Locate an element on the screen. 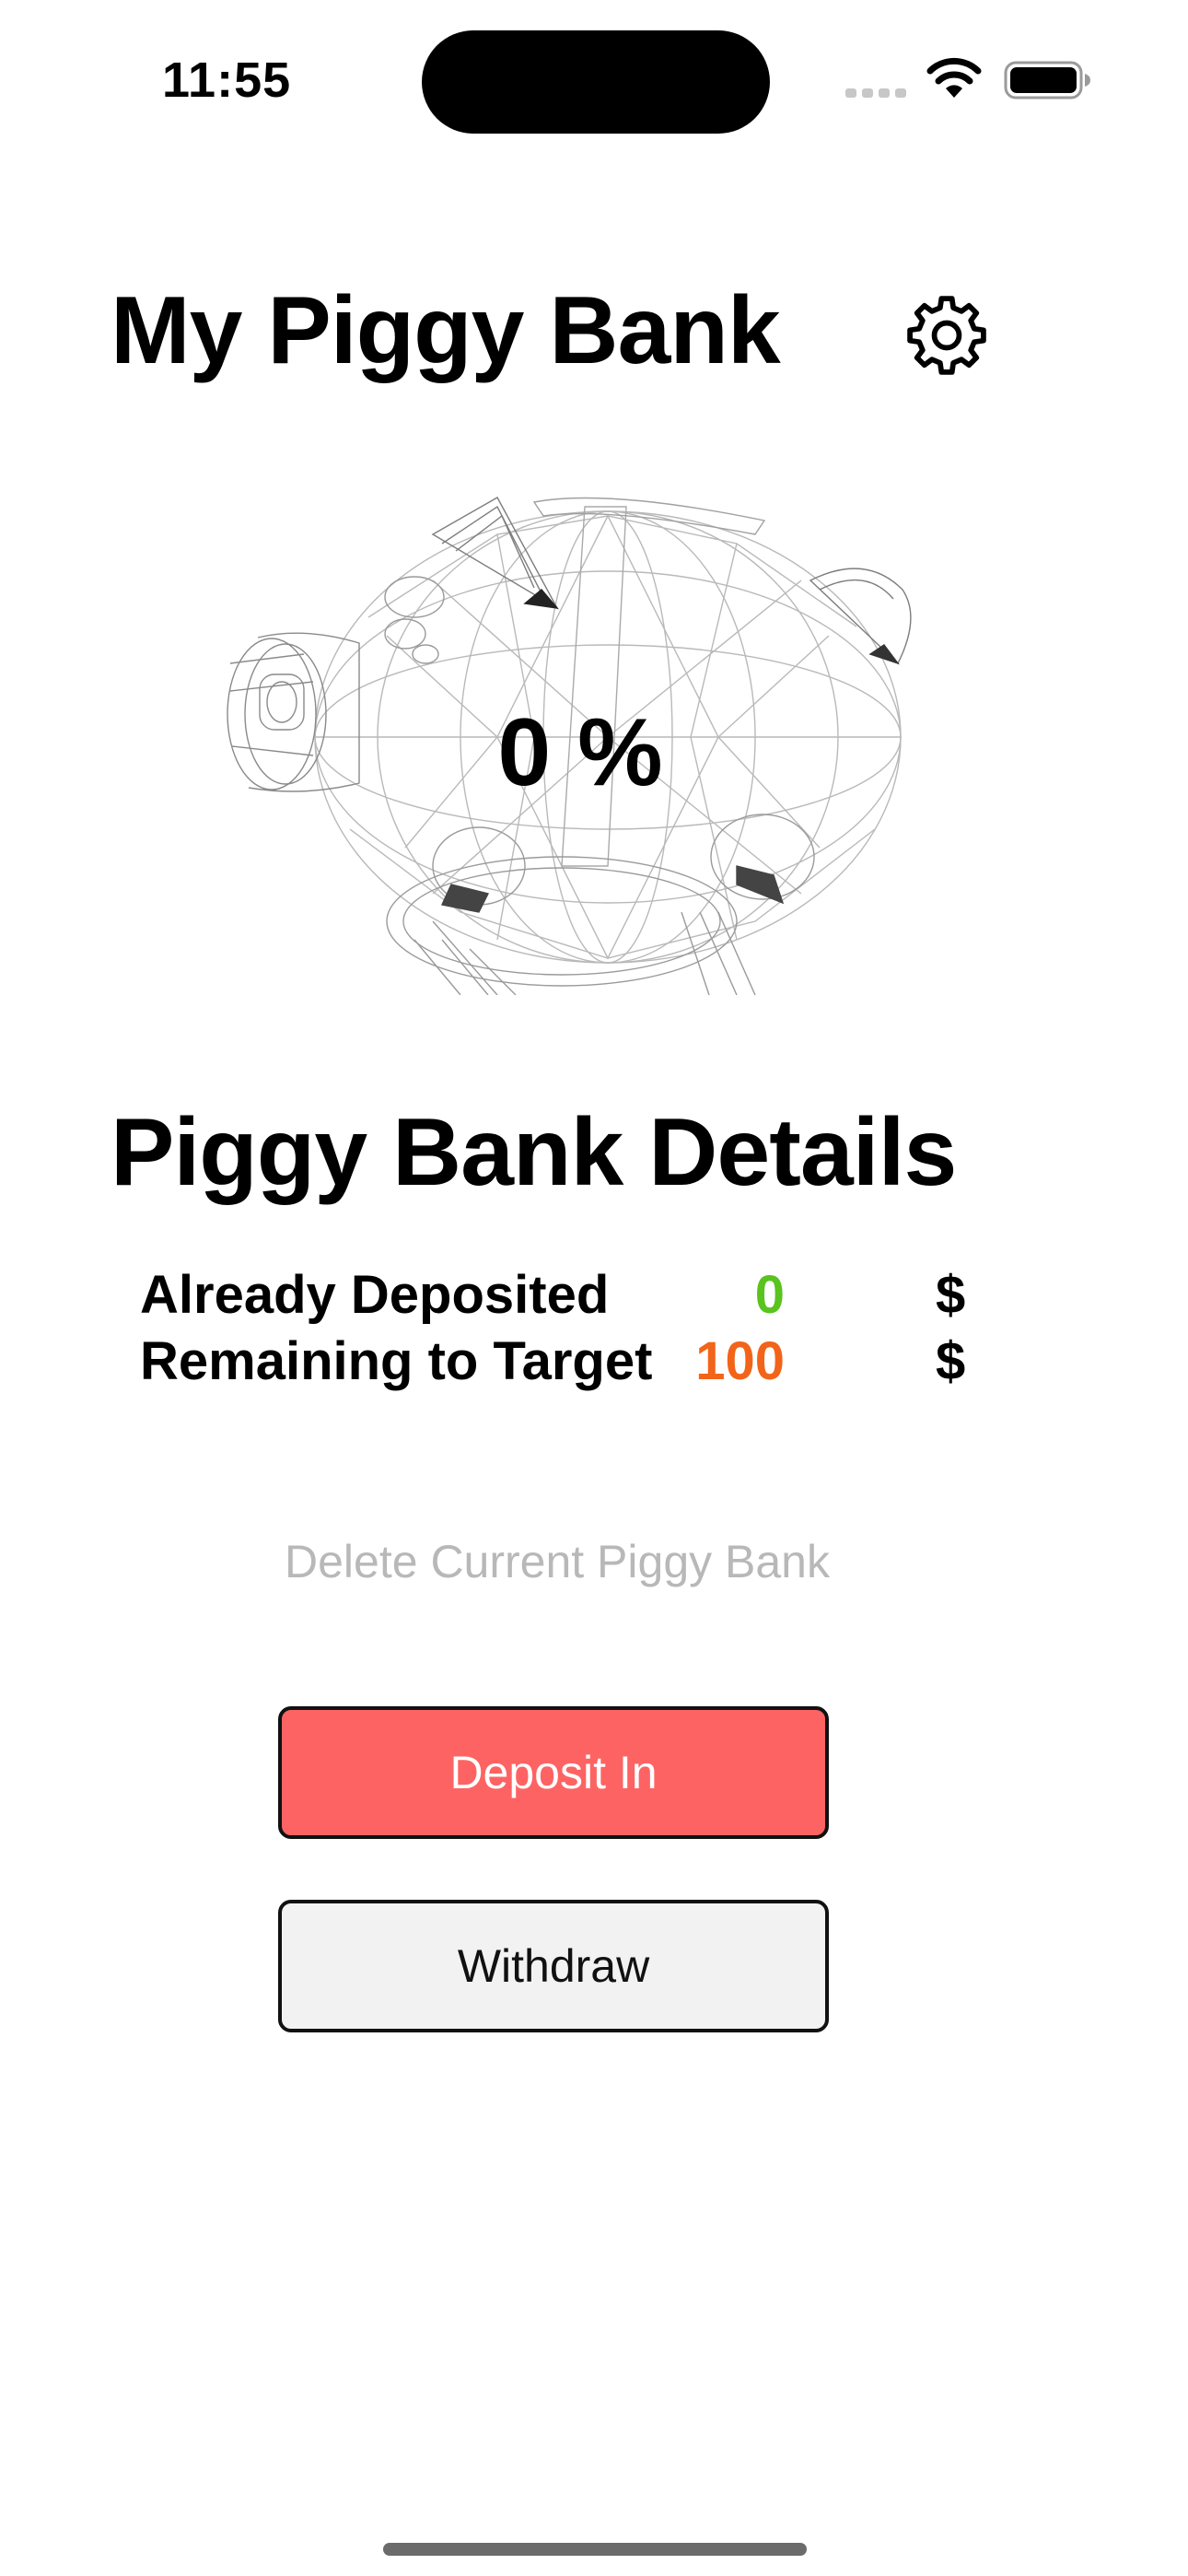 The width and height of the screenshot is (1188, 2576). piggy-bank-3d-view: 0 % is located at coordinates (580, 737).